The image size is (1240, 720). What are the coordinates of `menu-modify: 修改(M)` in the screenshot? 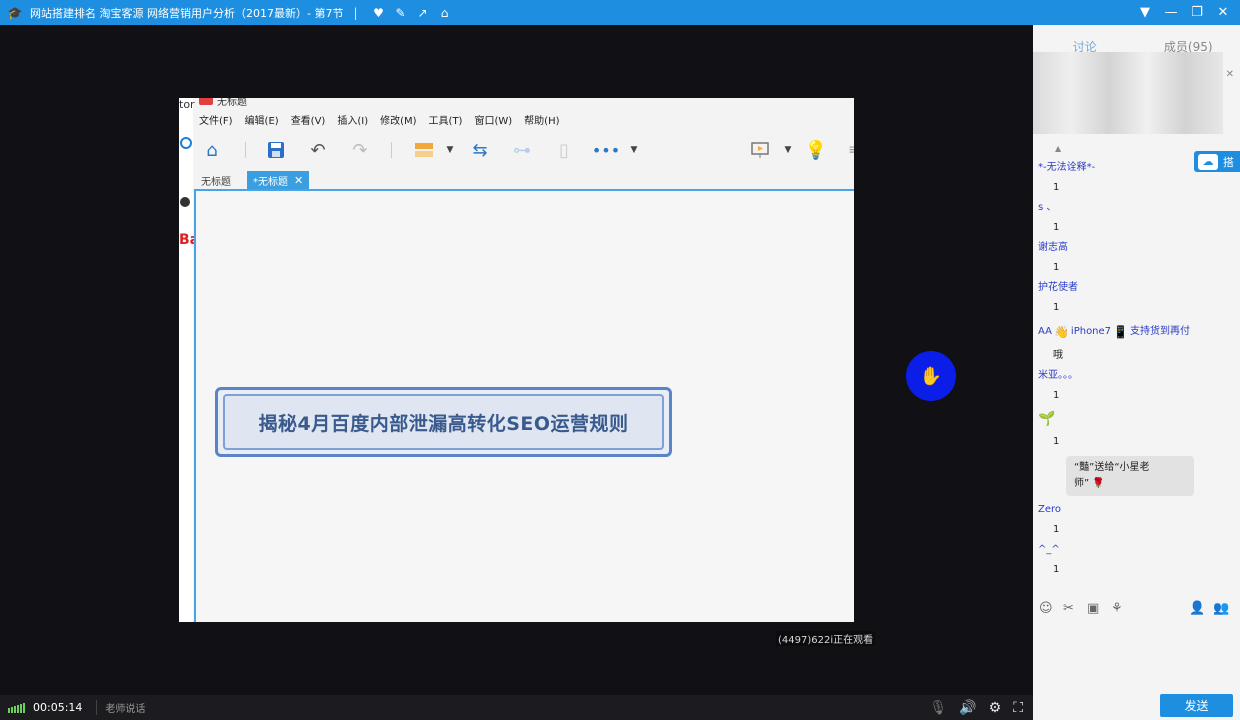 It's located at (398, 119).